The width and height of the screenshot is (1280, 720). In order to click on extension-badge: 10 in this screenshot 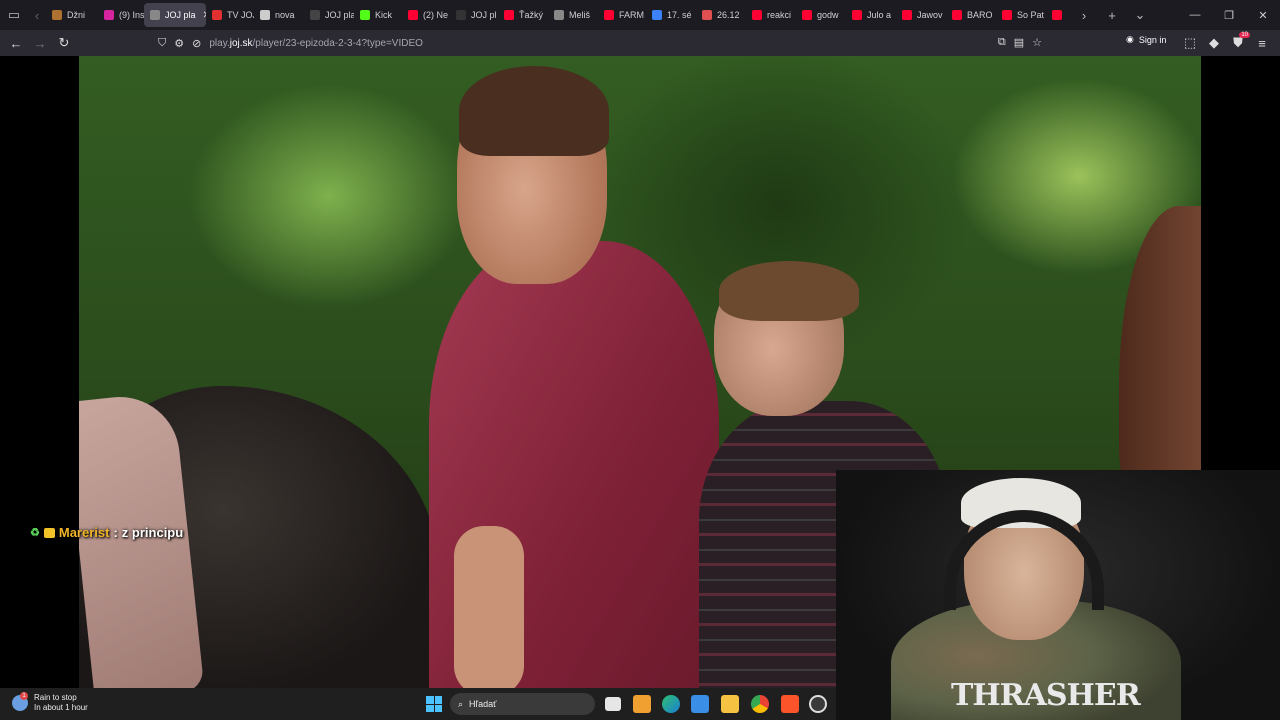, I will do `click(1244, 35)`.